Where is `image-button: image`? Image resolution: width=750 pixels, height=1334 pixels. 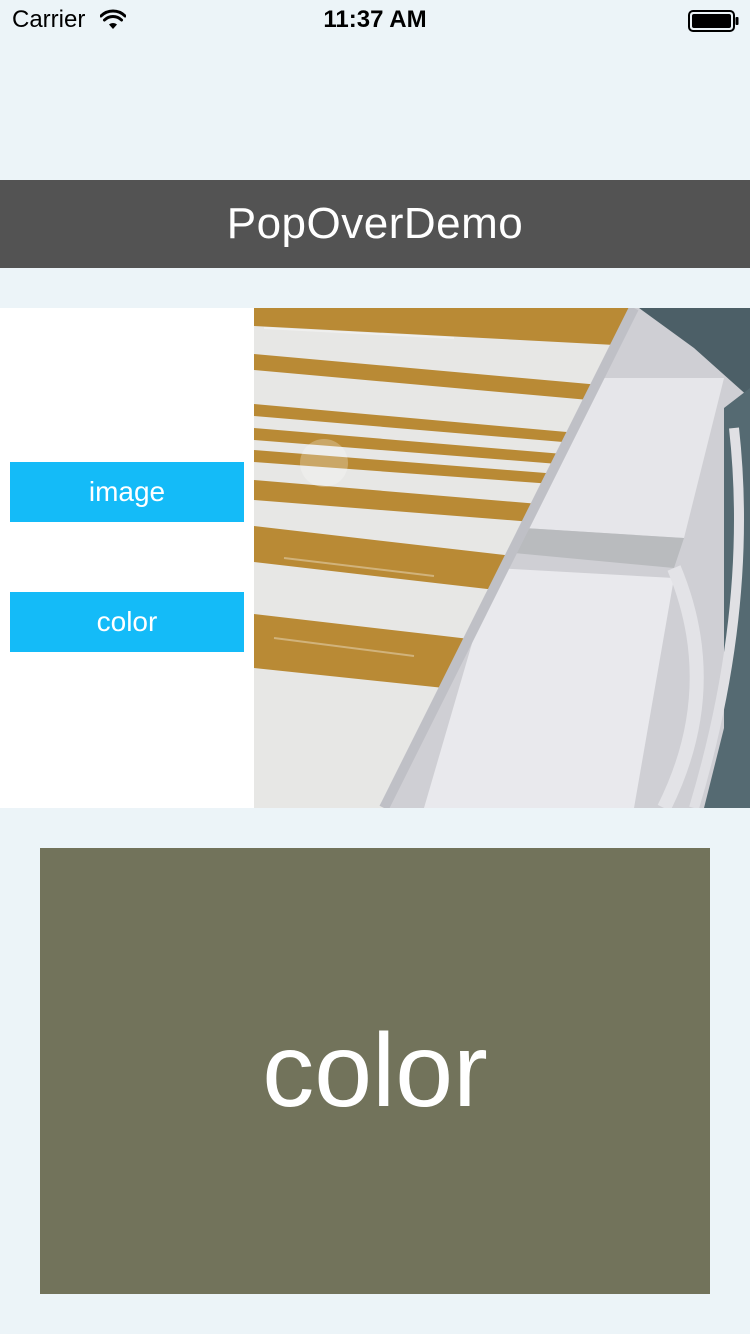
image-button: image is located at coordinates (127, 492).